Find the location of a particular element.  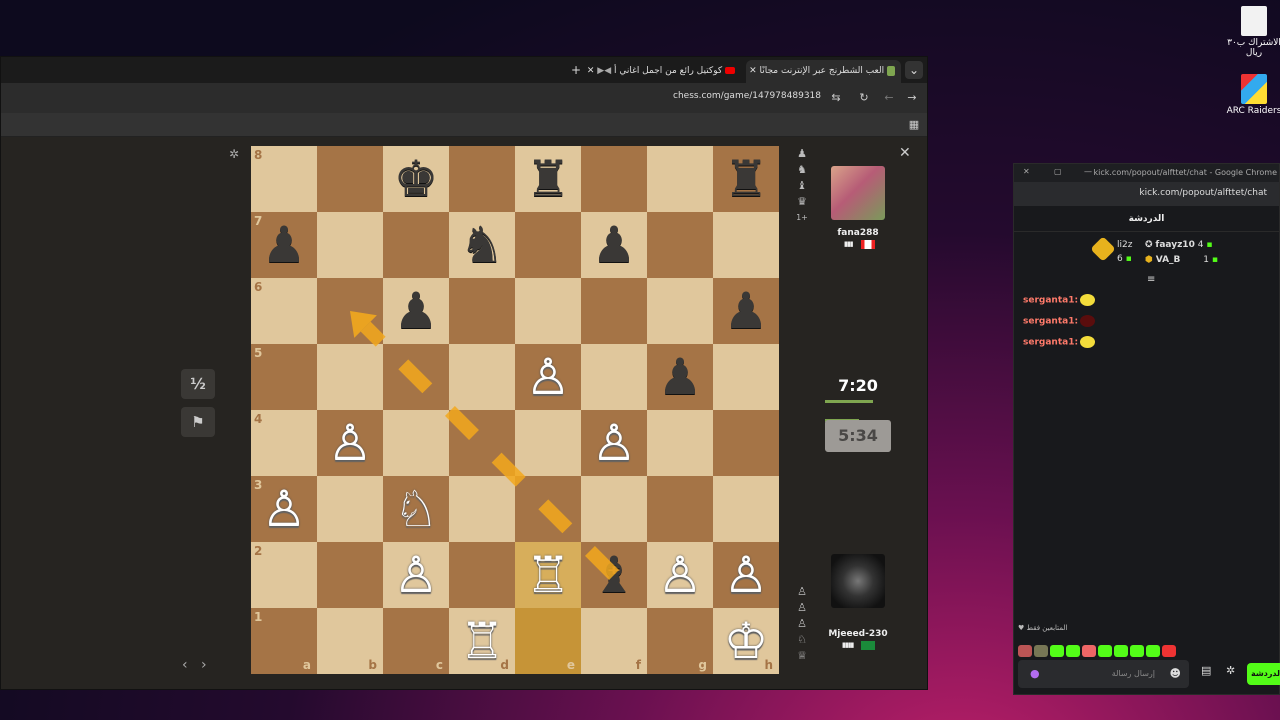

square-e5: ♙ is located at coordinates (548, 377).